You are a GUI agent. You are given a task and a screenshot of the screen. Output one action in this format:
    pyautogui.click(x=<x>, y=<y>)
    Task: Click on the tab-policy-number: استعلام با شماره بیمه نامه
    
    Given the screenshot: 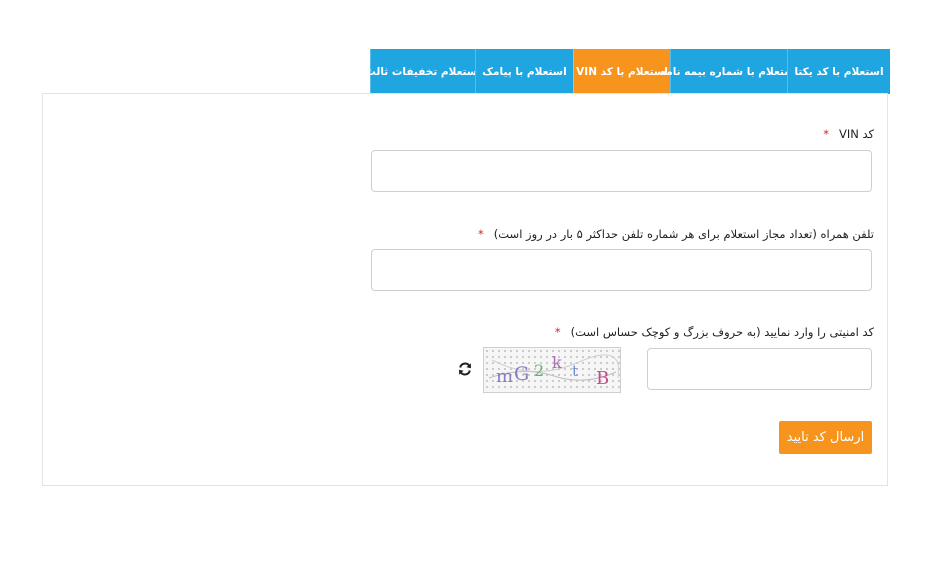 What is the action you would take?
    pyautogui.click(x=729, y=71)
    